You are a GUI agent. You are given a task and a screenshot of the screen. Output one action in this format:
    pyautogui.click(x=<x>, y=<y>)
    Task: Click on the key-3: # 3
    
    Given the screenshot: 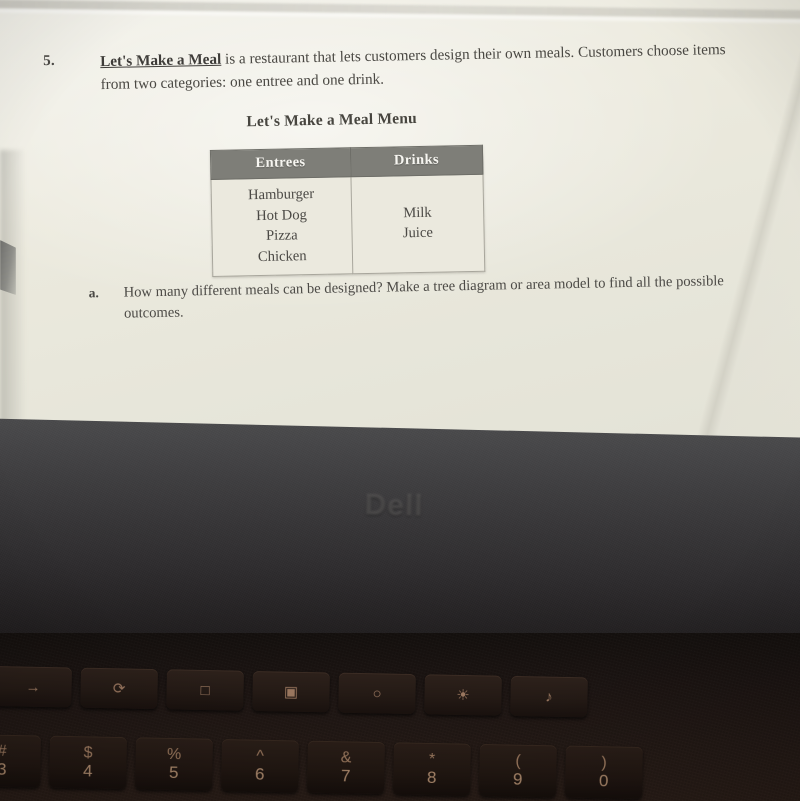 What is the action you would take?
    pyautogui.click(x=20, y=761)
    